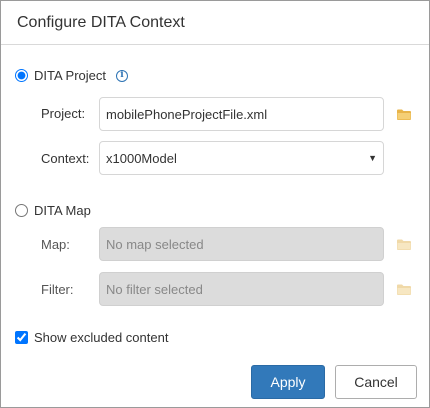  What do you see at coordinates (404, 244) in the screenshot?
I see `map-browse-folder-icon` at bounding box center [404, 244].